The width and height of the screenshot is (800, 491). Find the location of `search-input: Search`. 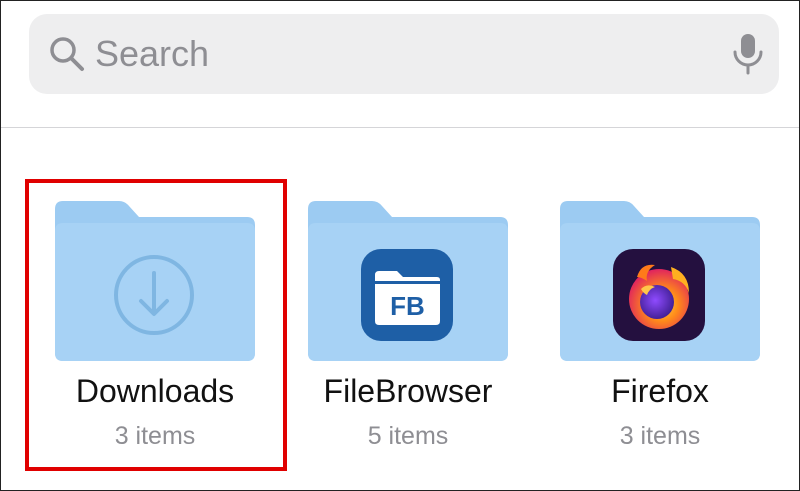

search-input: Search is located at coordinates (152, 54).